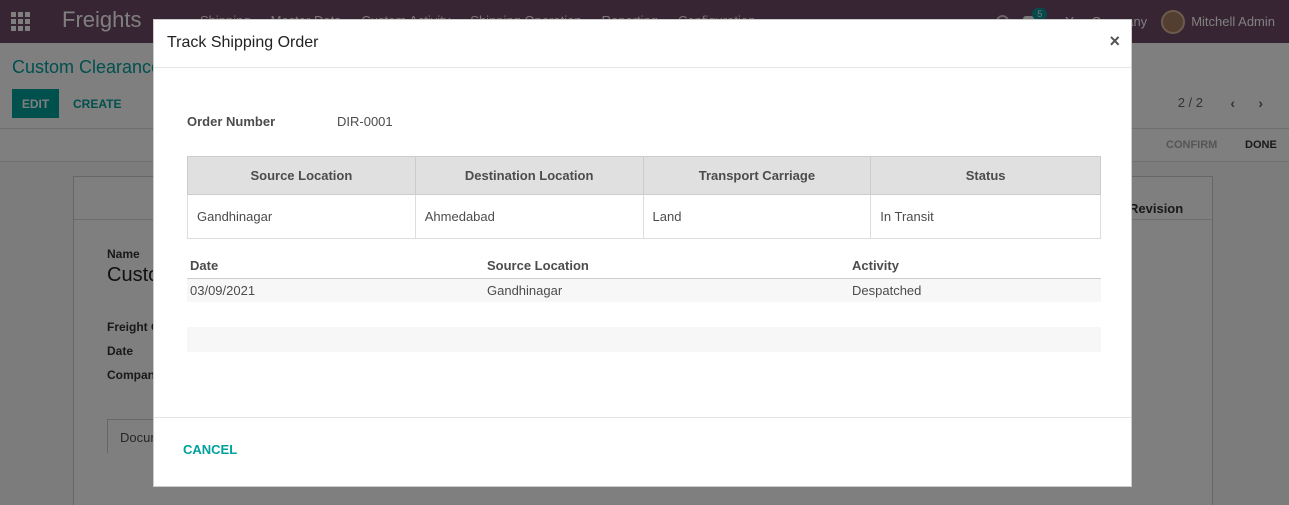 Image resolution: width=1289 pixels, height=505 pixels. I want to click on modal-footer: CANCEL, so click(642, 452).